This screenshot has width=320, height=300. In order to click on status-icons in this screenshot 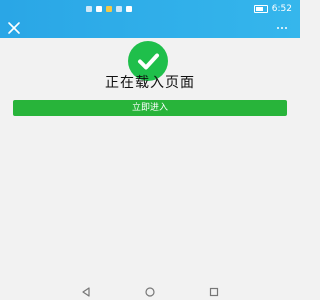, I will do `click(109, 9)`.